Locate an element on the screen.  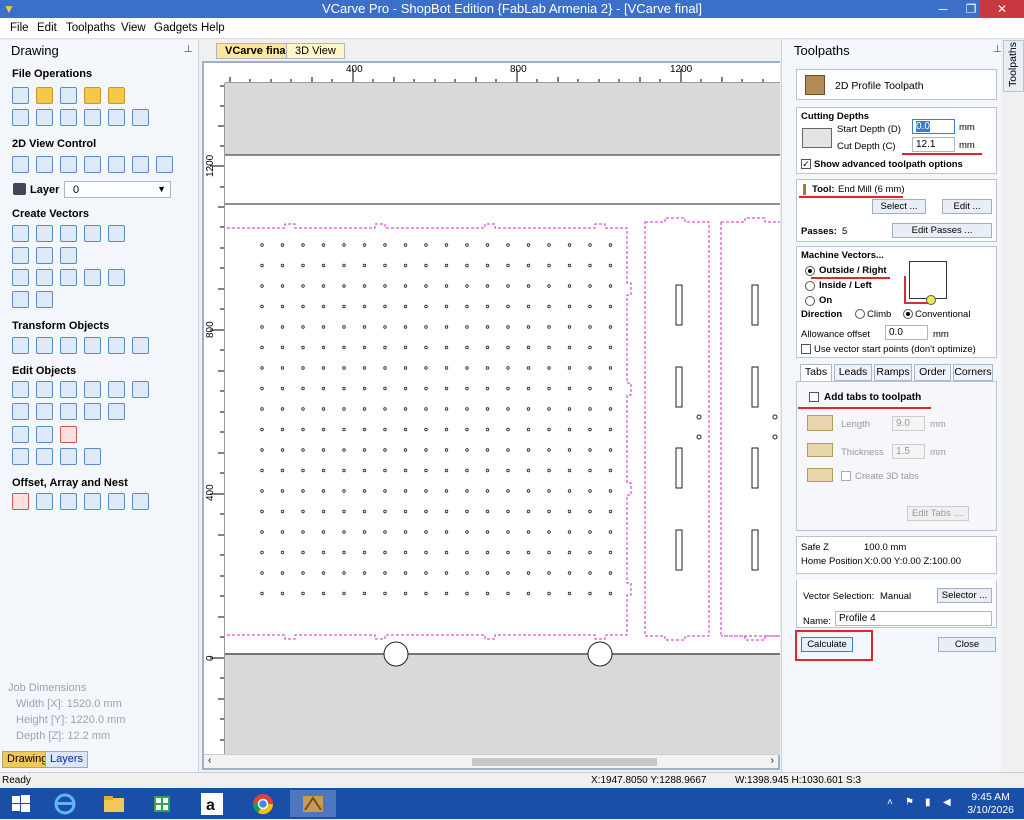
zoom-selected-icon is located at coordinates (92, 164).